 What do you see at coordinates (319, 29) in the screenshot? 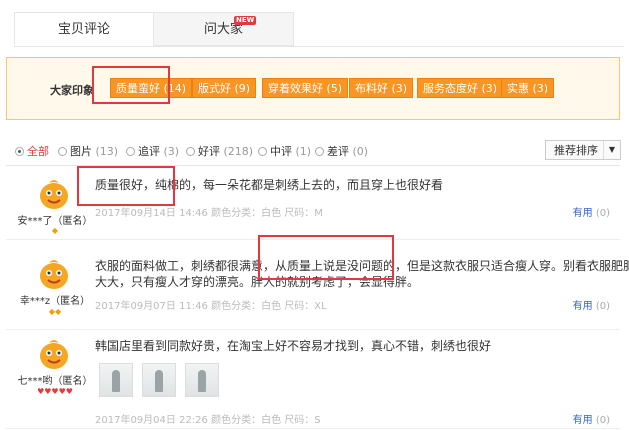
I see `review-tabs: 宝贝评论 问大家 NEW` at bounding box center [319, 29].